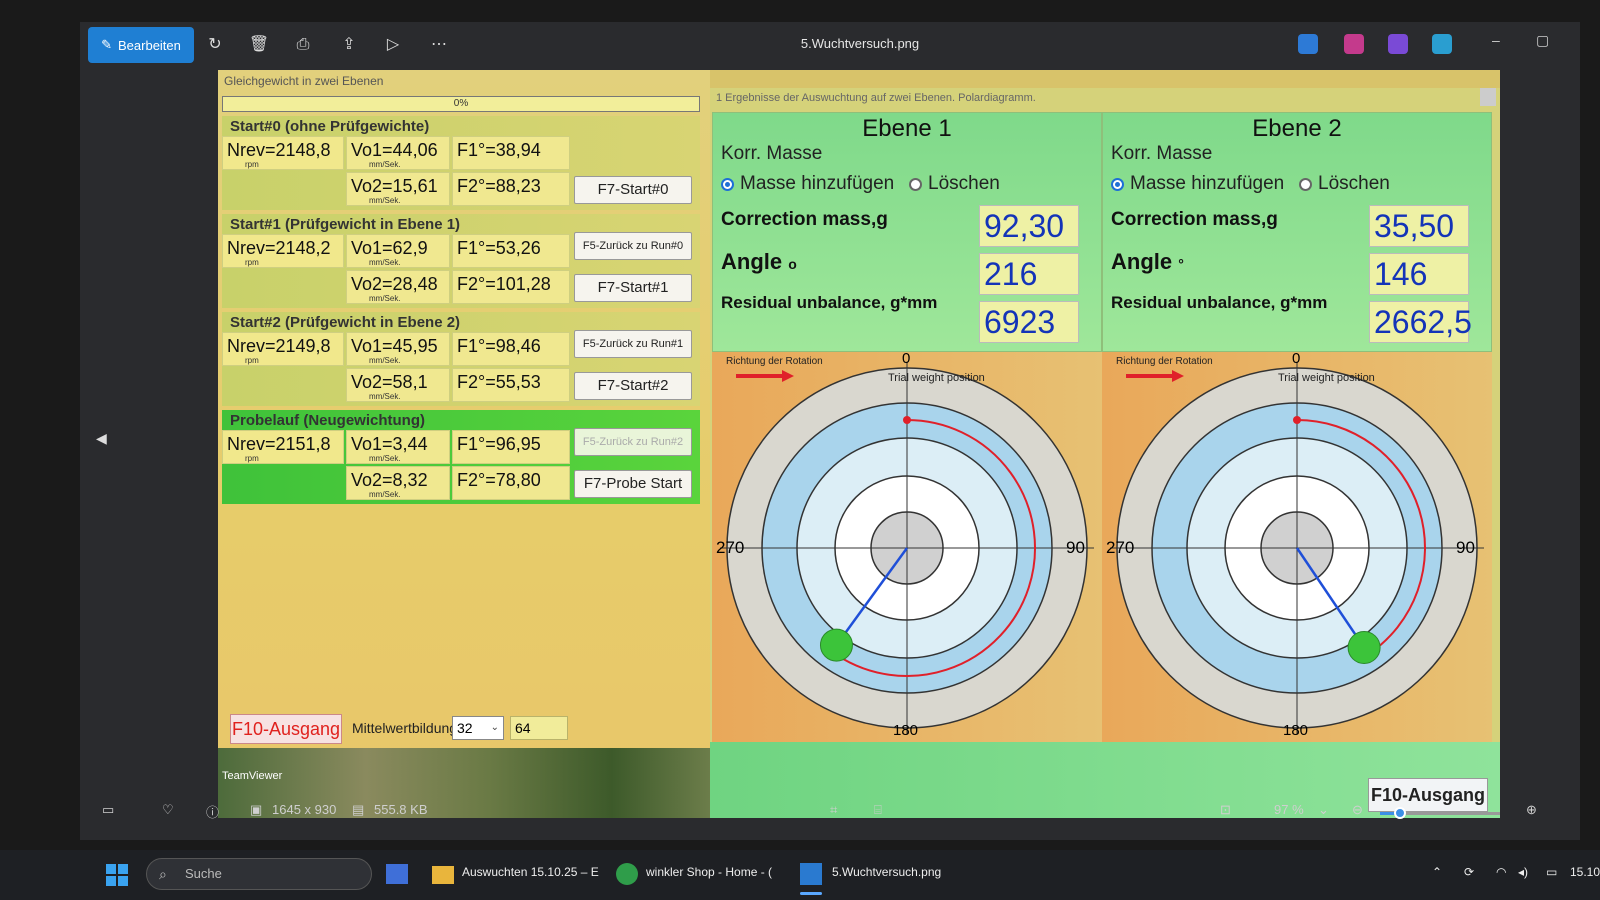 The height and width of the screenshot is (900, 1600). I want to click on back-button: F5-Zurück zu Run#0, so click(633, 246).